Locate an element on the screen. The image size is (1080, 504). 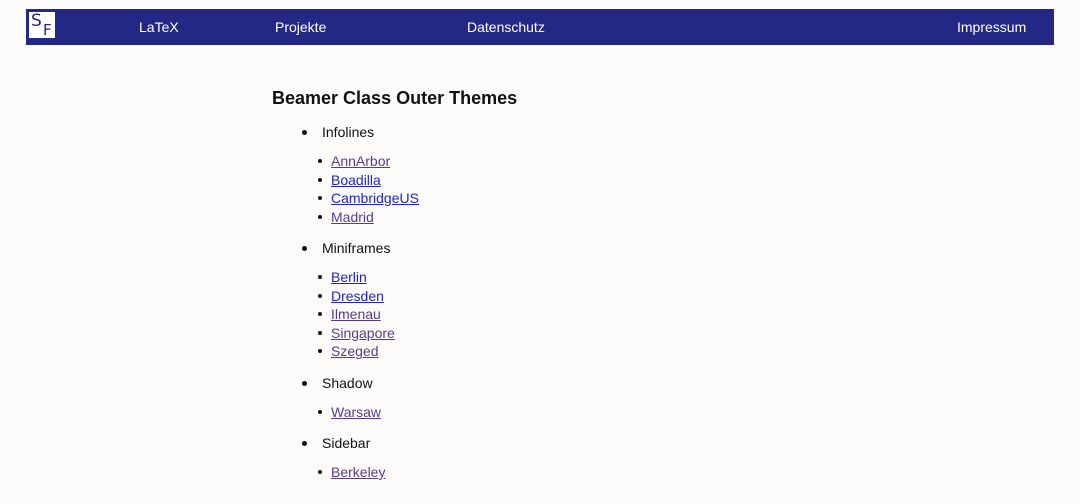
logo-letter-s: S is located at coordinates (36, 21).